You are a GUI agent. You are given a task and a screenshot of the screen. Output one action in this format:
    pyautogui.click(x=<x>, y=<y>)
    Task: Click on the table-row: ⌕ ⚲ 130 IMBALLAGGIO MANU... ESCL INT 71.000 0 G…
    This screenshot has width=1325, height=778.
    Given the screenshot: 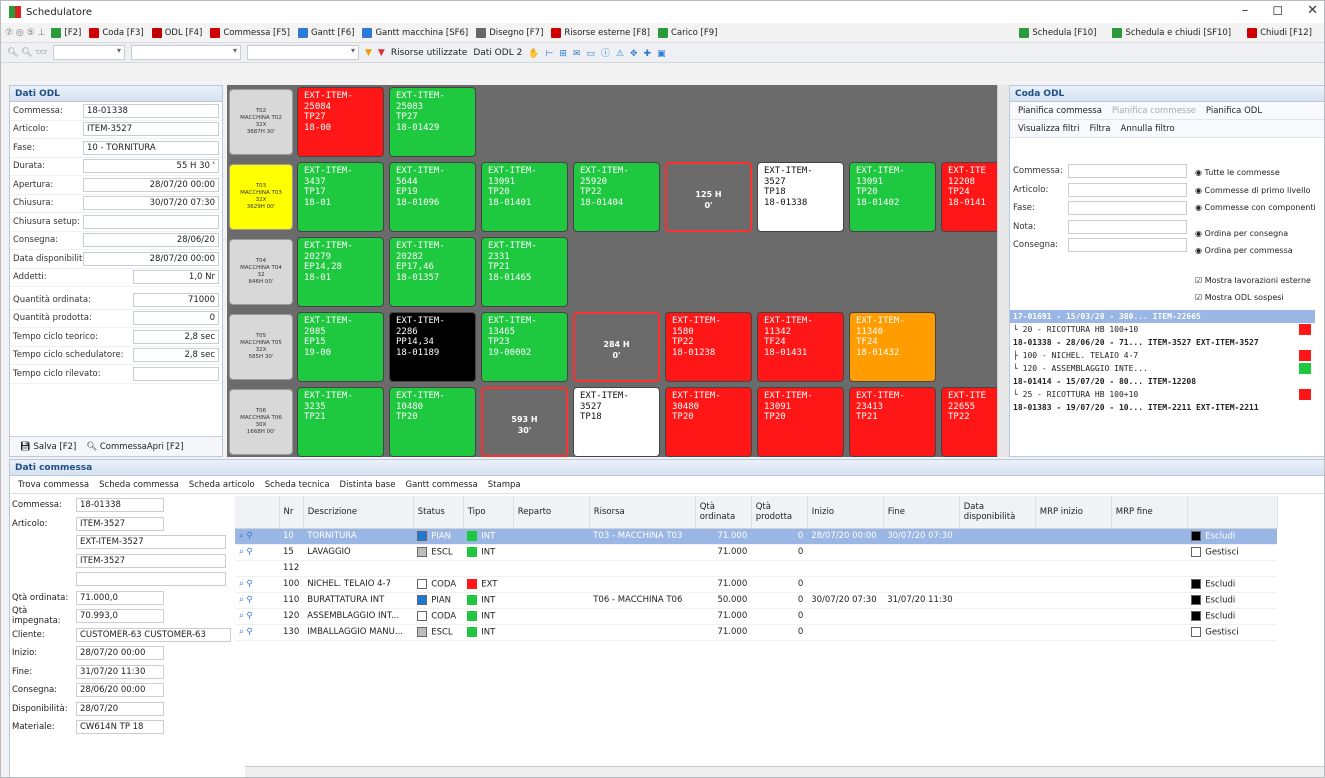 What is the action you would take?
    pyautogui.click(x=756, y=632)
    